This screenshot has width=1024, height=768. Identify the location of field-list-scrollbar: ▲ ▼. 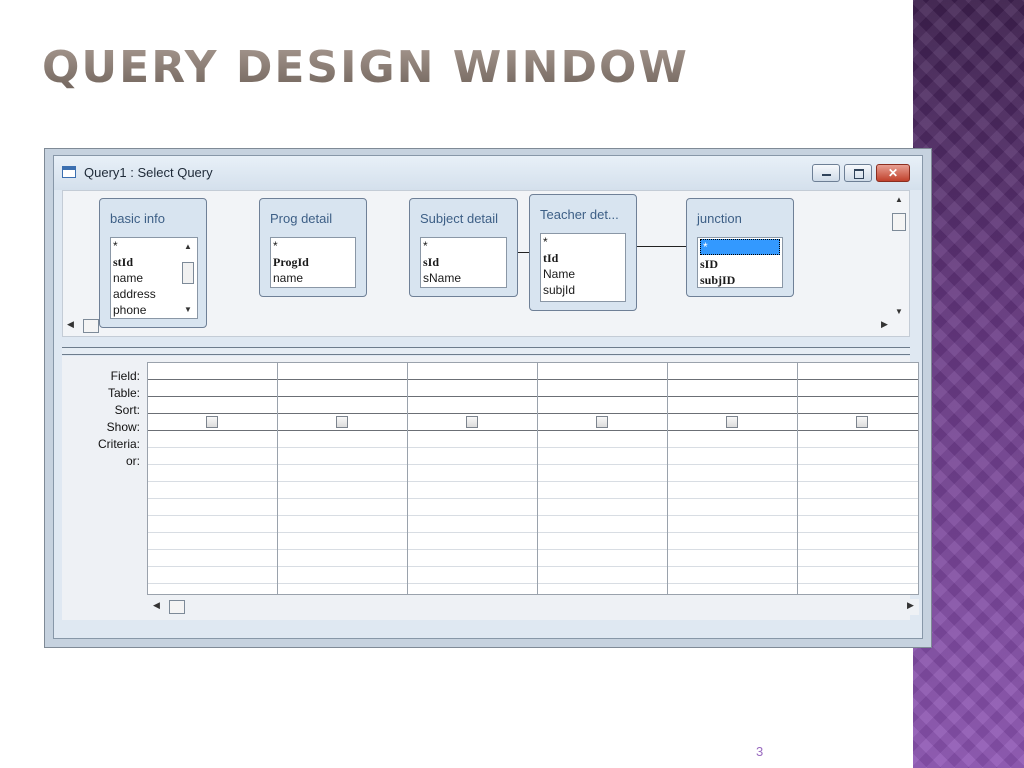
(188, 278).